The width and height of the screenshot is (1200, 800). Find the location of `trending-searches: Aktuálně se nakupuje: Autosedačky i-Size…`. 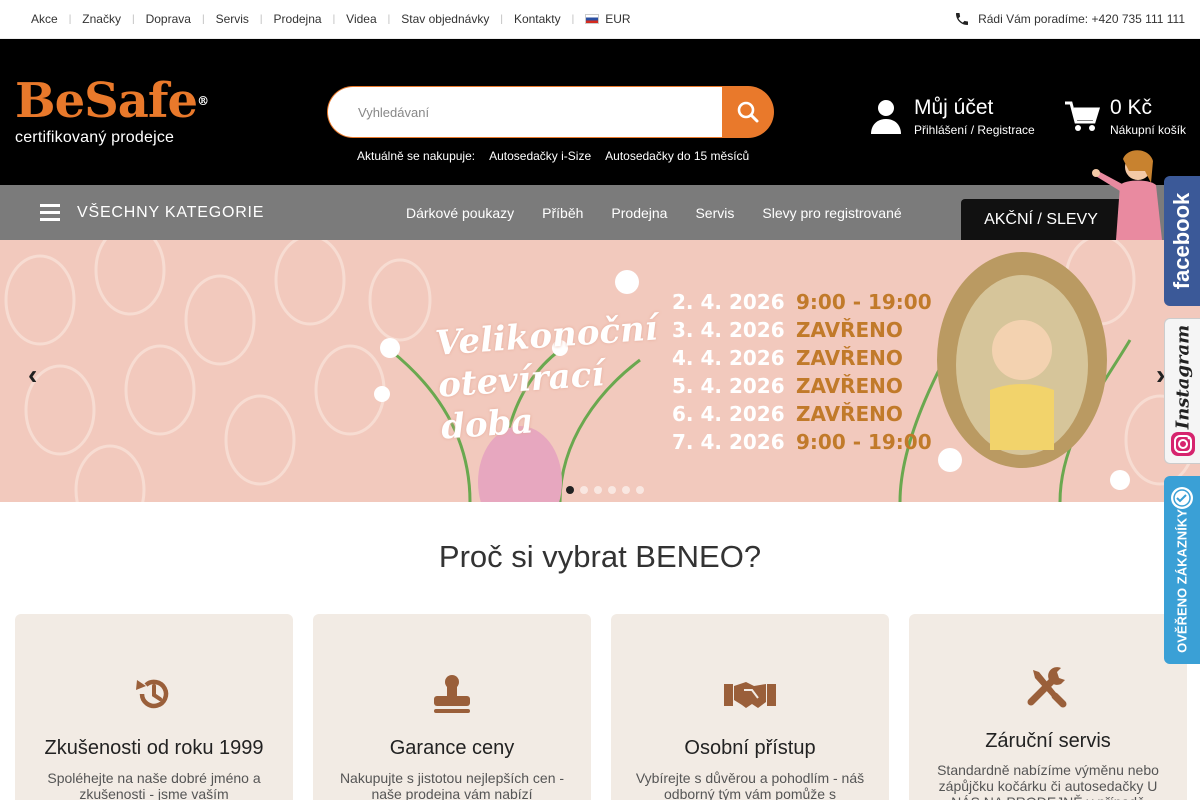

trending-searches: Aktuálně se nakupuje: Autosedačky i-Size… is located at coordinates (553, 156).